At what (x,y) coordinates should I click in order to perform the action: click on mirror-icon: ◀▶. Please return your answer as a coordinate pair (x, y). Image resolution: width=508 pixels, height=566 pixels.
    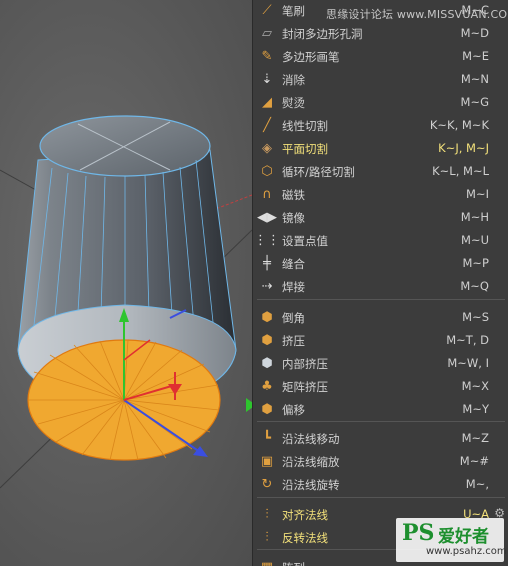
    Looking at the image, I should click on (267, 217).